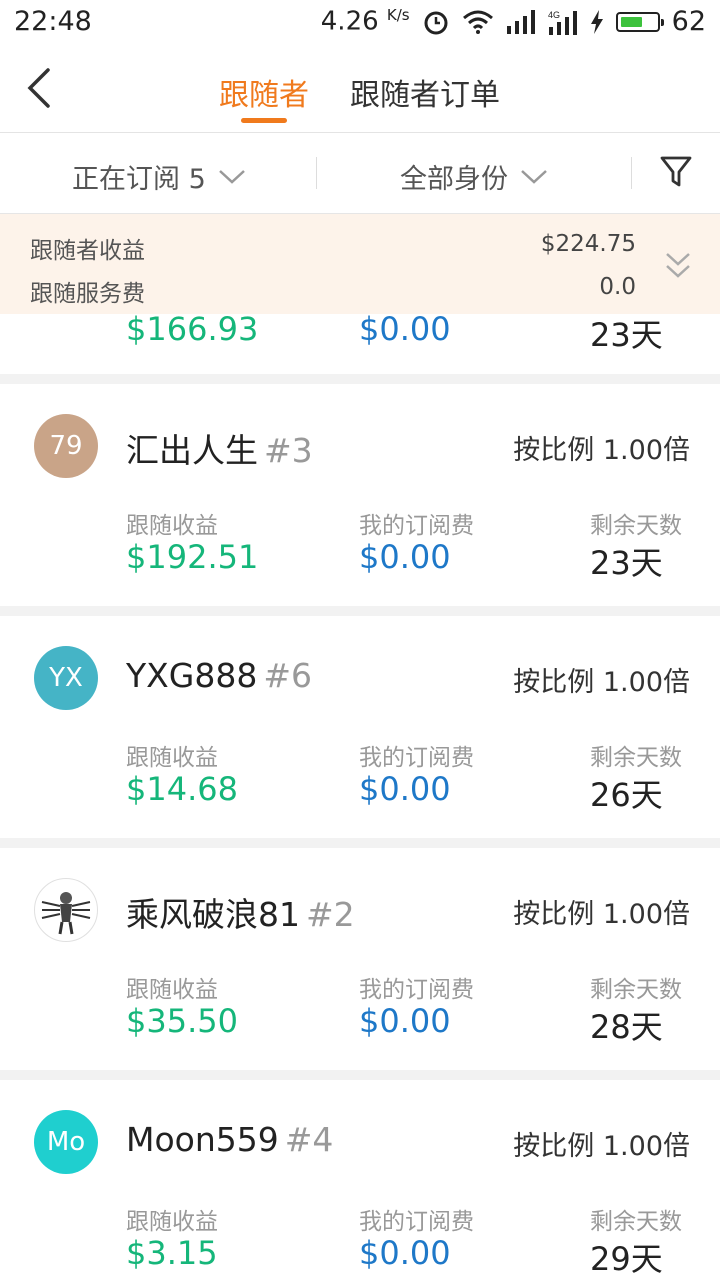 The width and height of the screenshot is (720, 1280). What do you see at coordinates (436, 22) in the screenshot?
I see `alarm-icon` at bounding box center [436, 22].